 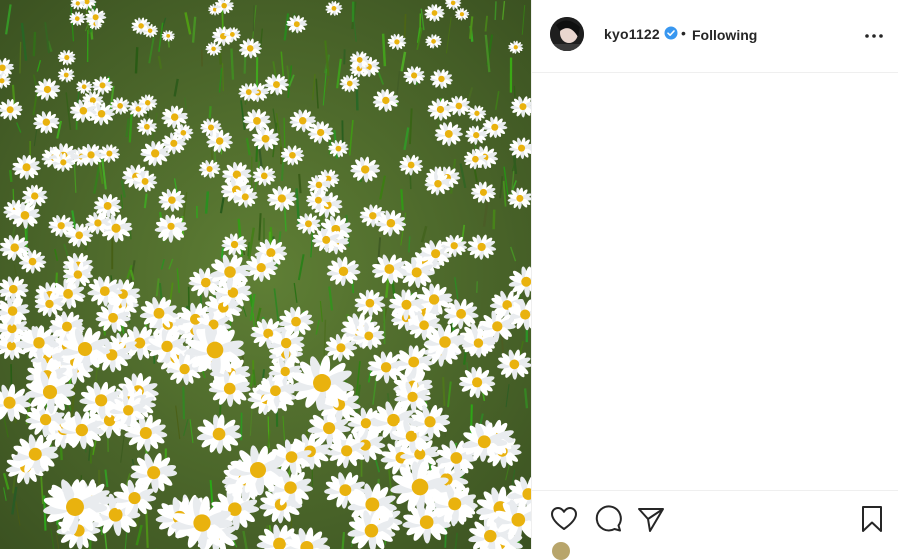 What do you see at coordinates (874, 36) in the screenshot?
I see `more-options-icon` at bounding box center [874, 36].